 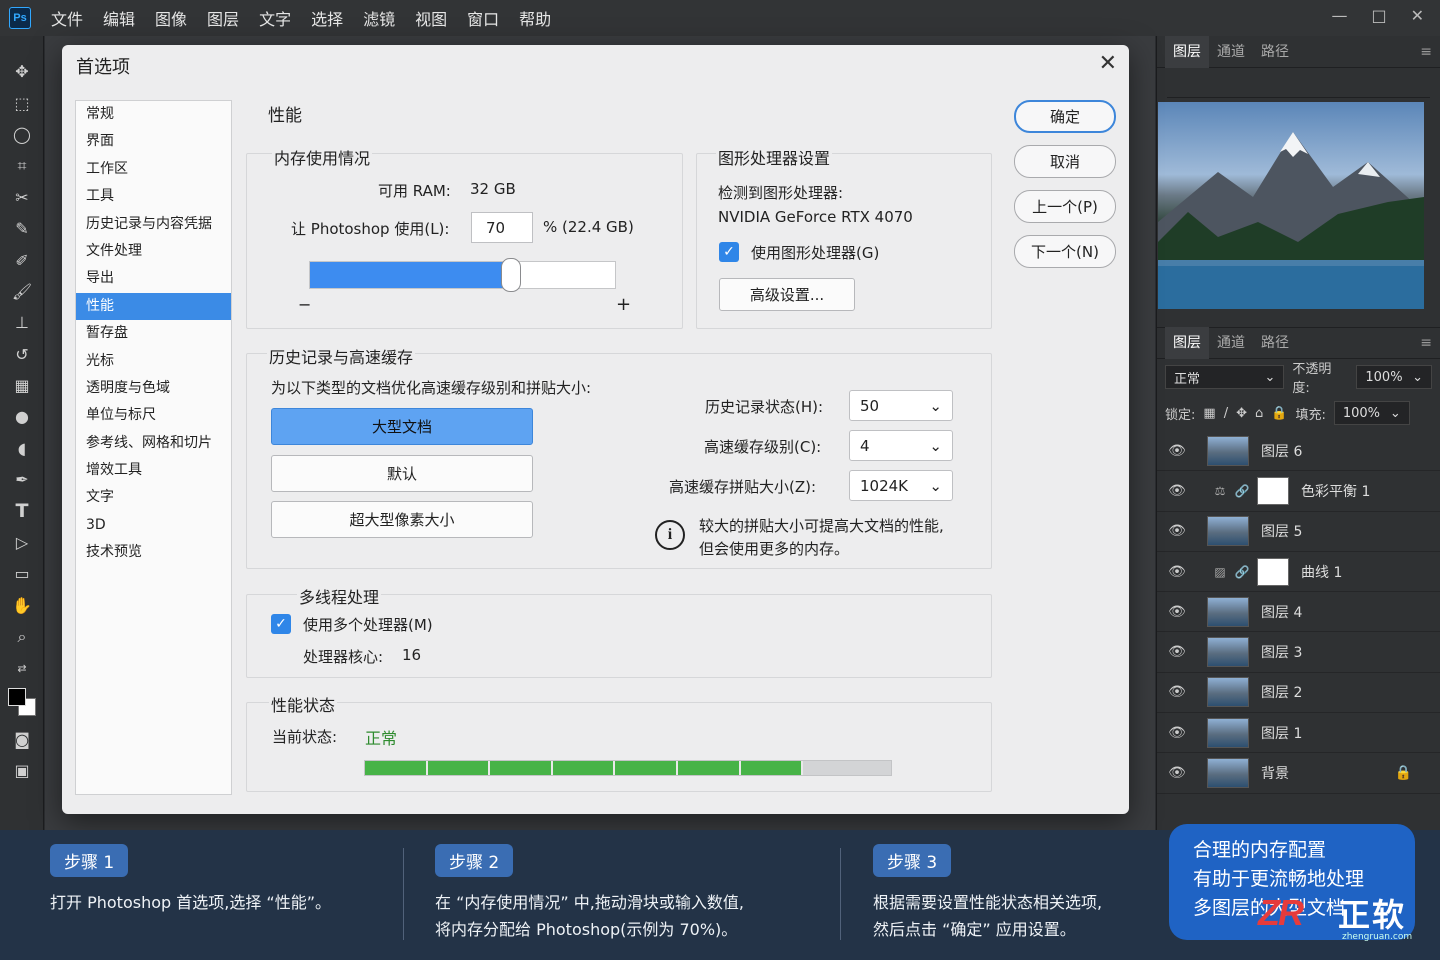 What do you see at coordinates (22, 291) in the screenshot?
I see `brush-tool-icon: 🖌` at bounding box center [22, 291].